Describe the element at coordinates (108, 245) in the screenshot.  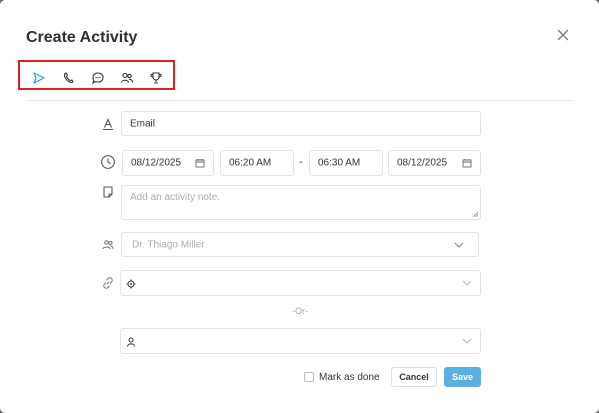
I see `owner-users-icon` at that location.